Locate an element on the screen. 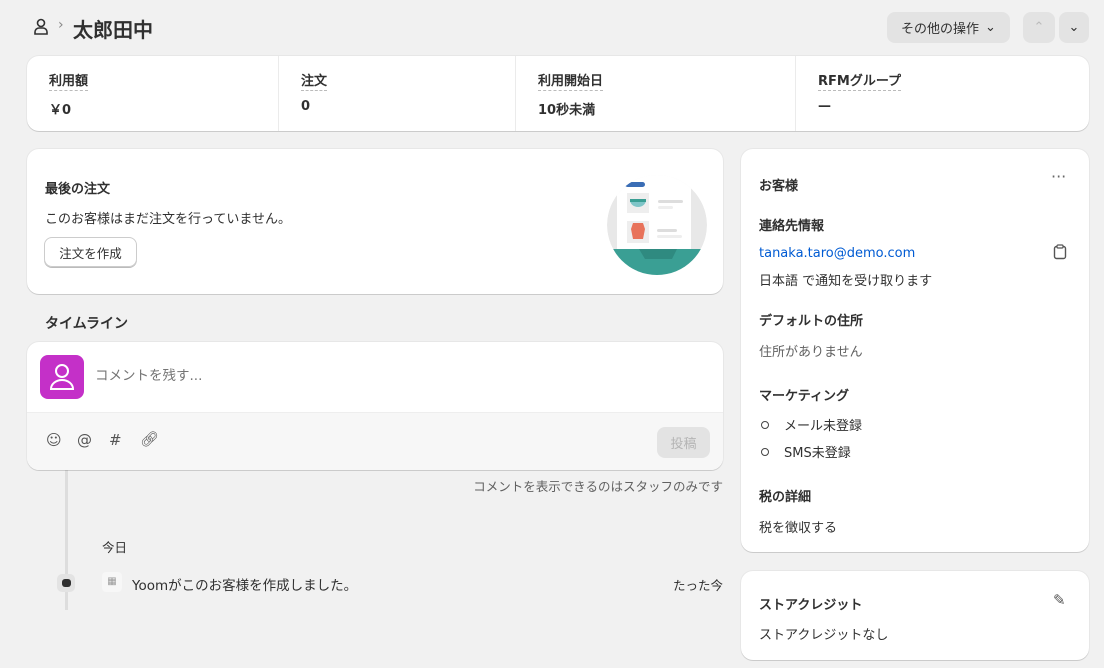 Image resolution: width=1104 pixels, height=668 pixels. comment-box: ☺ @ # 🔗︎ 投稿 is located at coordinates (375, 406).